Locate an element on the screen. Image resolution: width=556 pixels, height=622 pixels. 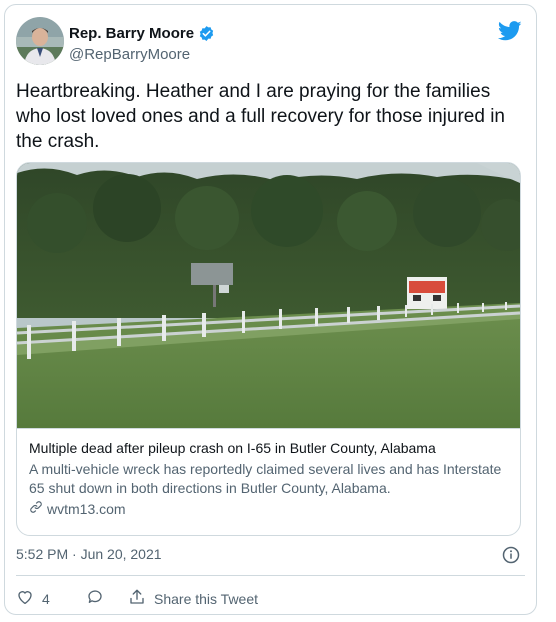
author-handle: @RepBarryMoore is located at coordinates (129, 54).